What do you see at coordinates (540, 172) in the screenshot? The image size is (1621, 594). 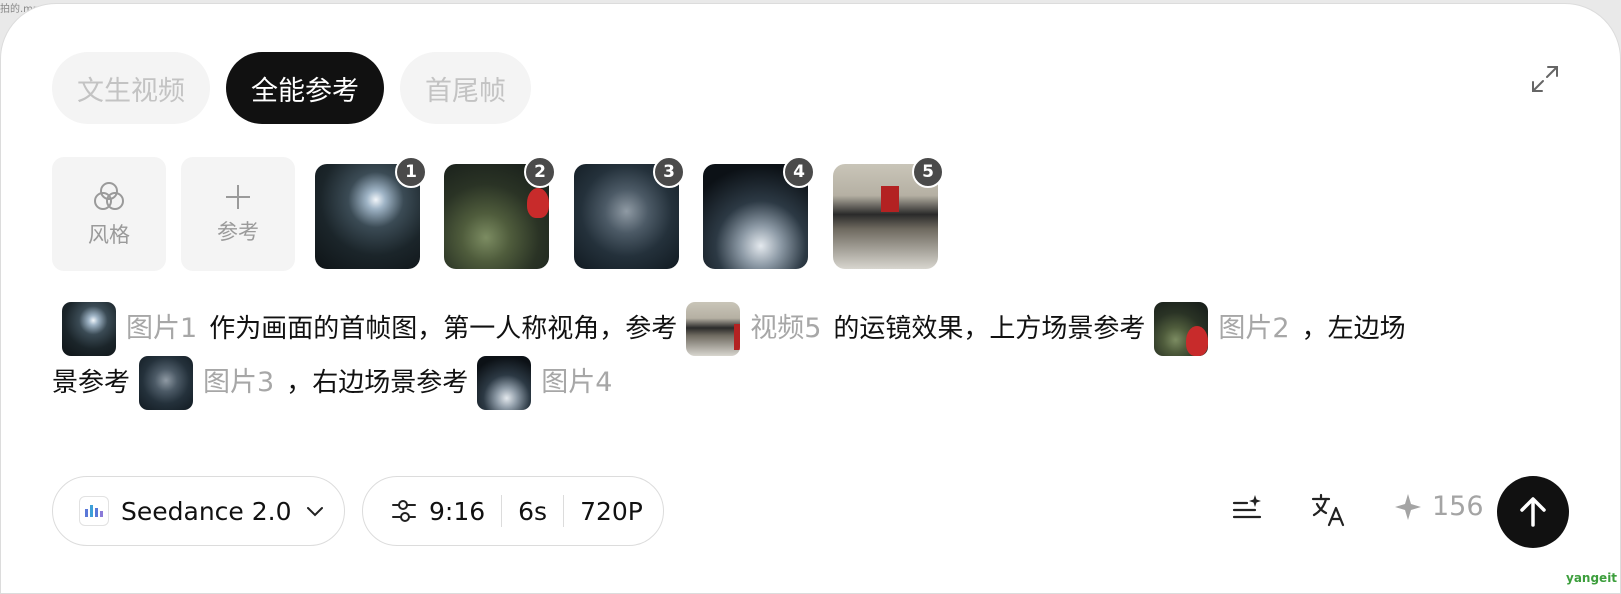 I see `thumbnail-badge: 2` at bounding box center [540, 172].